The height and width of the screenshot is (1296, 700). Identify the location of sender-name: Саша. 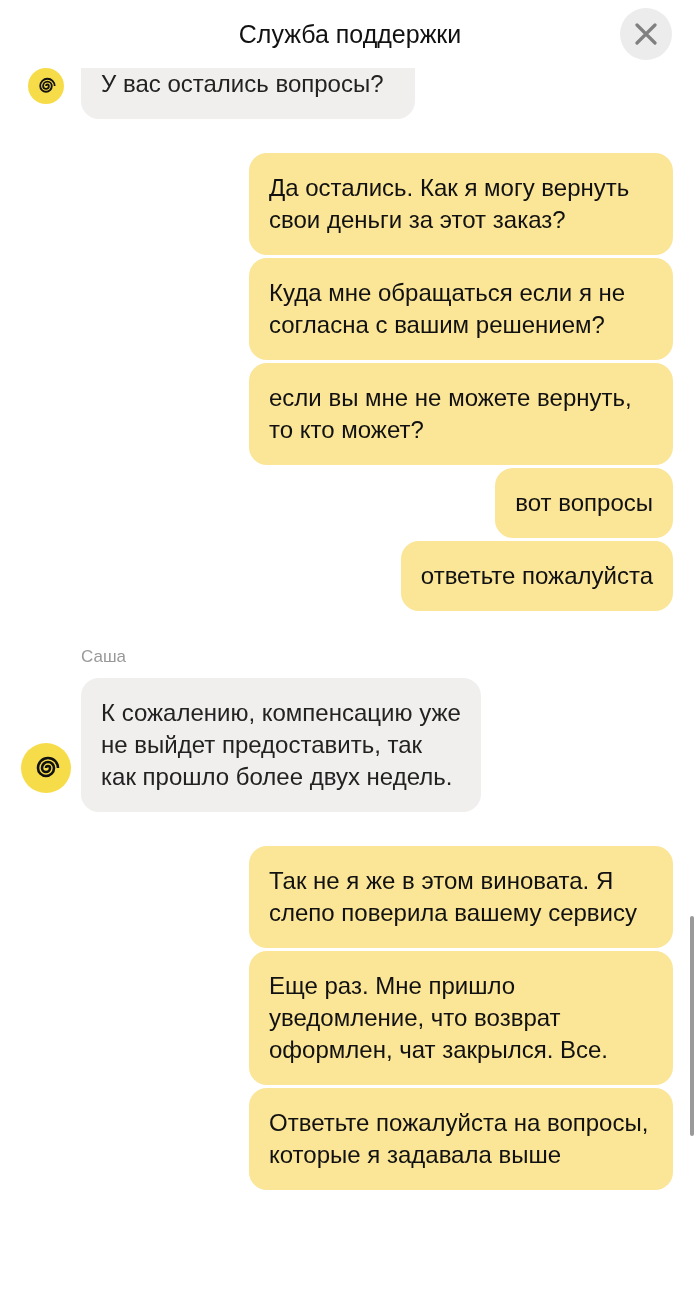
(104, 657).